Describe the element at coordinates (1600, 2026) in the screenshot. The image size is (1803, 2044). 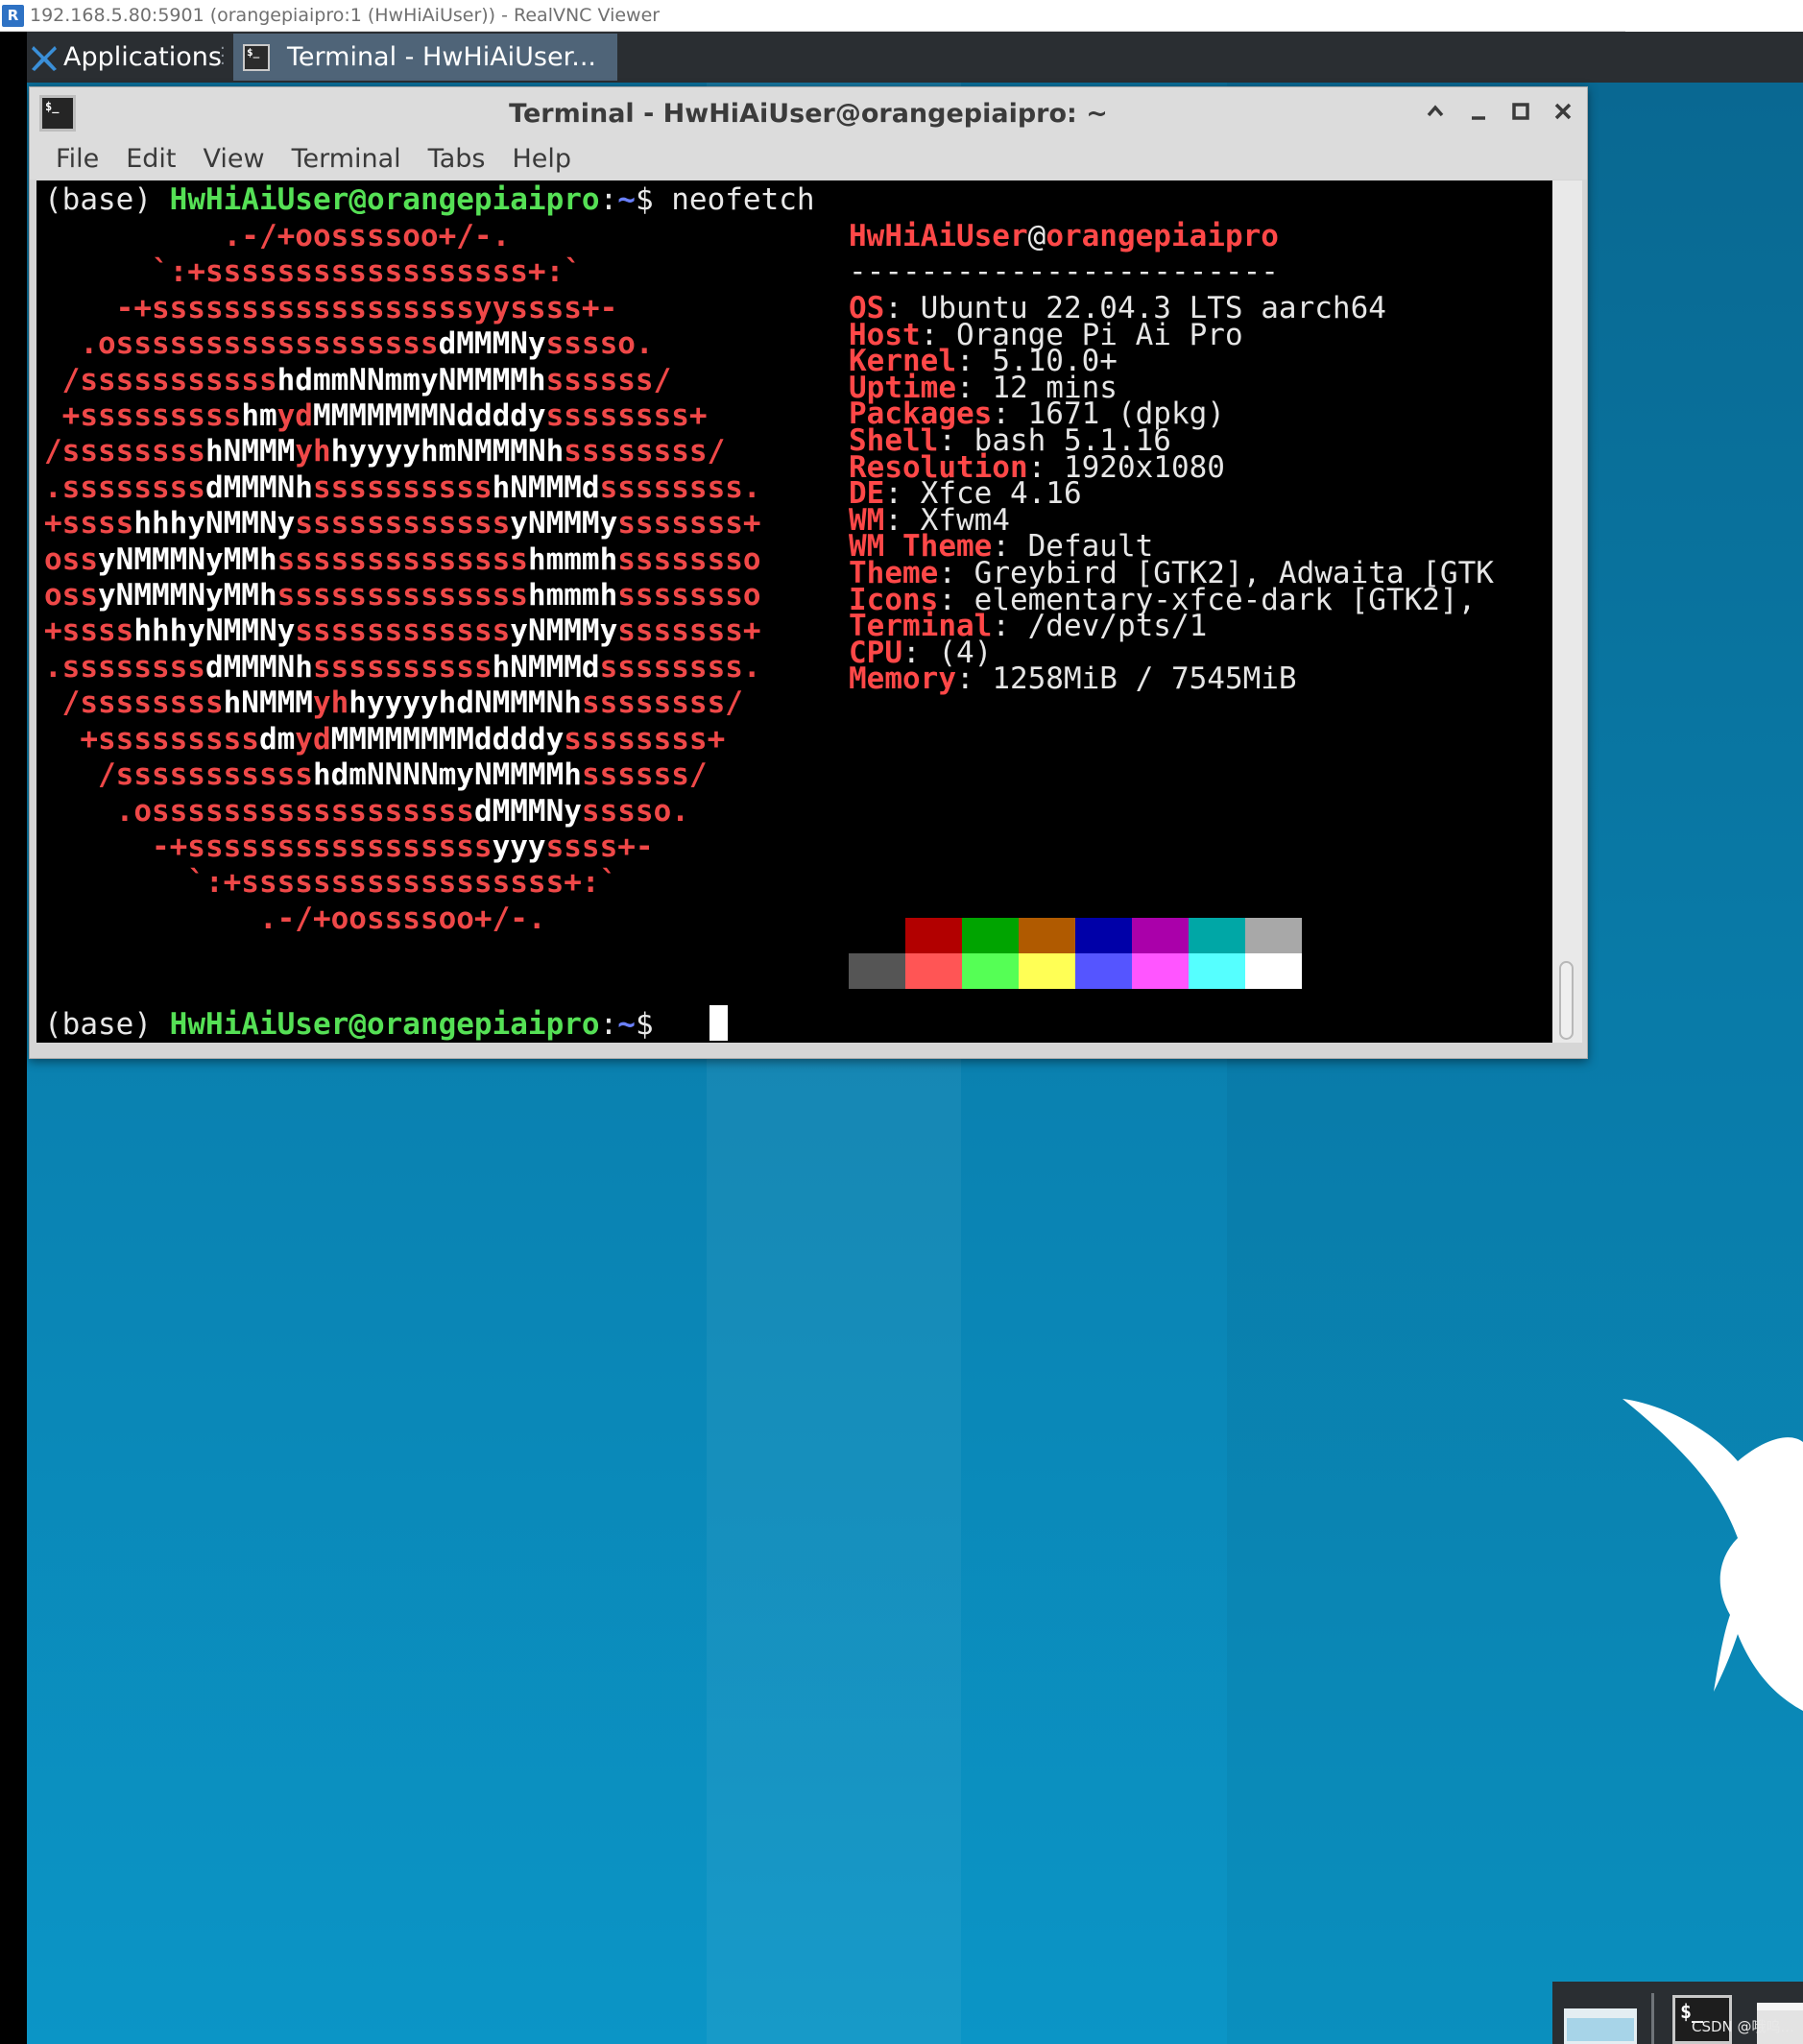
I see `show-desktop-icon` at that location.